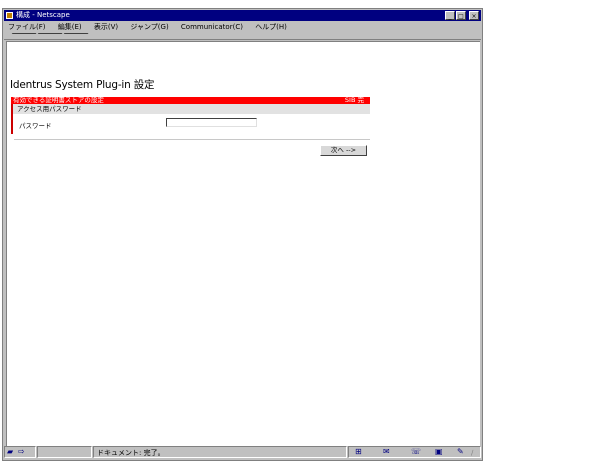 The width and height of the screenshot is (610, 468). Describe the element at coordinates (450, 15) in the screenshot. I see `minimize-button: _` at that location.